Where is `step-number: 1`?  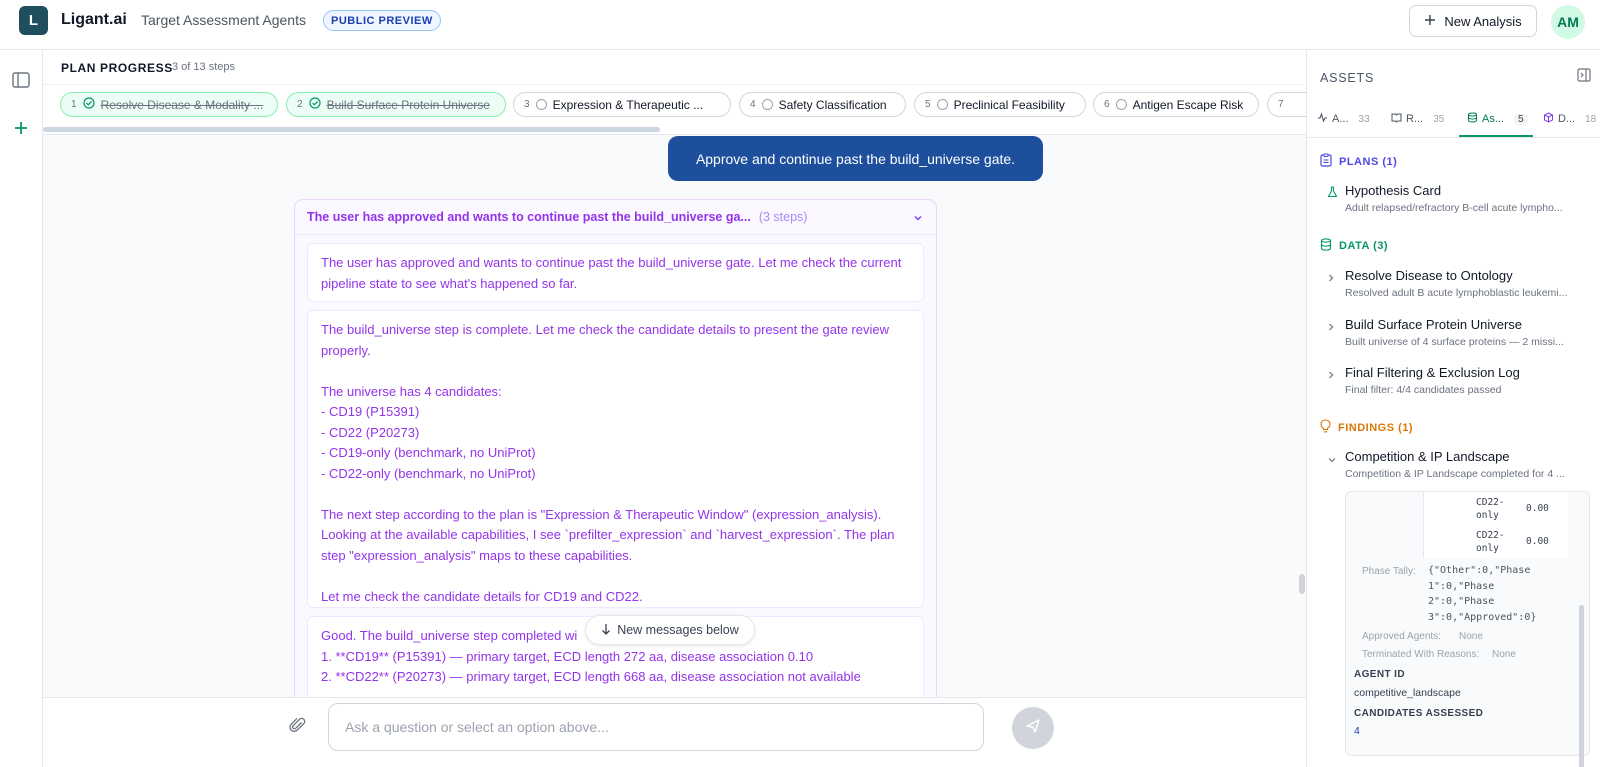
step-number: 1 is located at coordinates (74, 104).